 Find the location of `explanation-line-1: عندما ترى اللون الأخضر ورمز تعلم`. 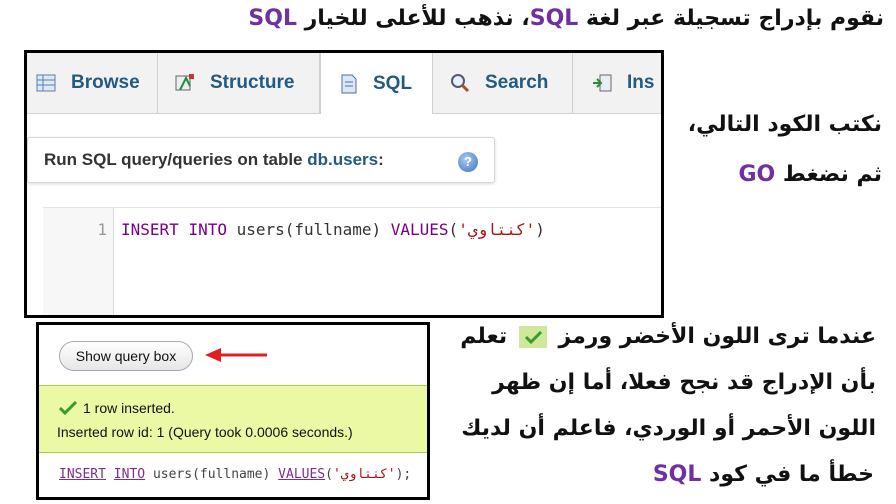

explanation-line-1: عندما ترى اللون الأخضر ورمز تعلم is located at coordinates (668, 336).